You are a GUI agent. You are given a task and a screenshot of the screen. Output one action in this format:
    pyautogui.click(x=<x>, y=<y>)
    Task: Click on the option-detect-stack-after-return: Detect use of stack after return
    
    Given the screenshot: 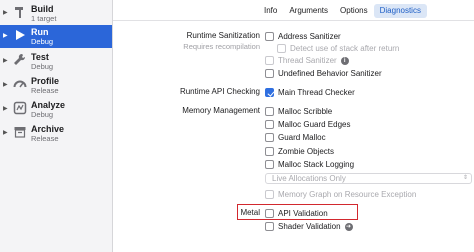 What is the action you would take?
    pyautogui.click(x=338, y=48)
    